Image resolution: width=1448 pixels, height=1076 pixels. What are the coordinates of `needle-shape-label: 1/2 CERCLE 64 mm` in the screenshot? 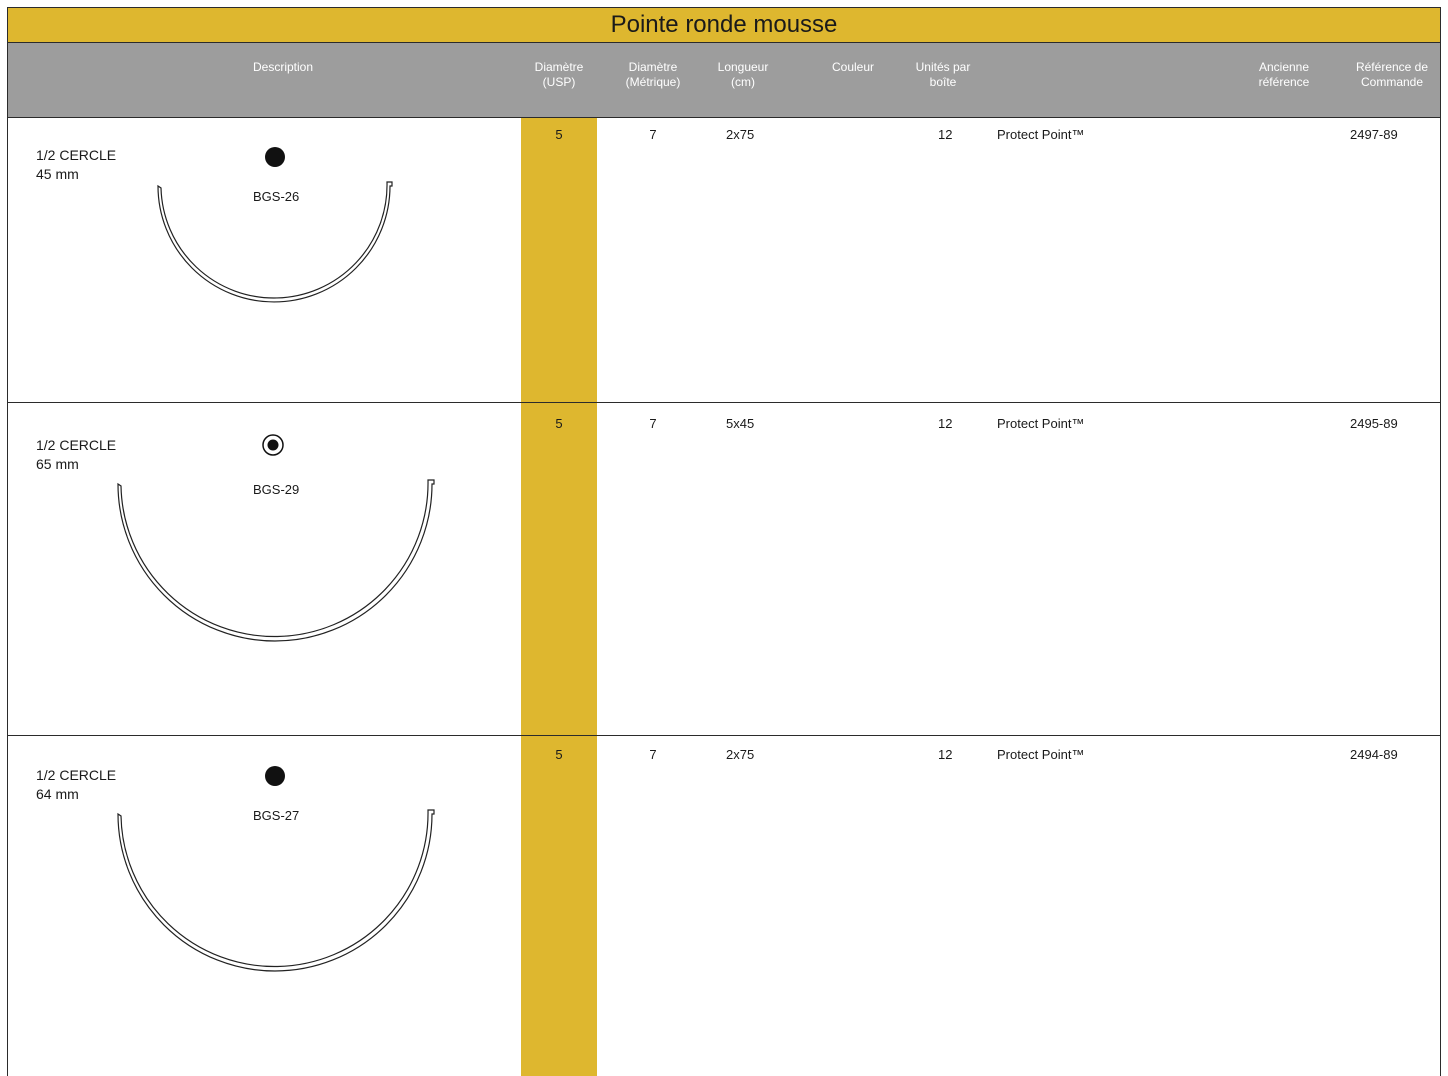 It's located at (76, 785).